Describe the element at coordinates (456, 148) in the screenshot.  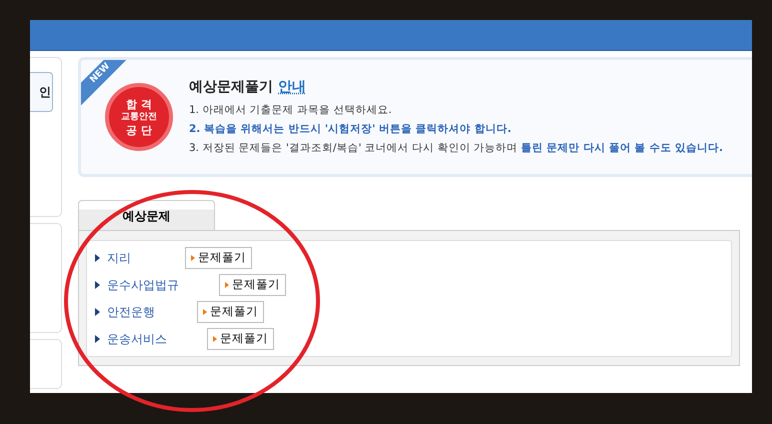
I see `instruction-line: 3. 저장된 문제들은 '결과조회/복습' 코너에서 다시 확인이 가능하며 틀린 문제만 다시 풀어 볼 수도 있습니다.` at that location.